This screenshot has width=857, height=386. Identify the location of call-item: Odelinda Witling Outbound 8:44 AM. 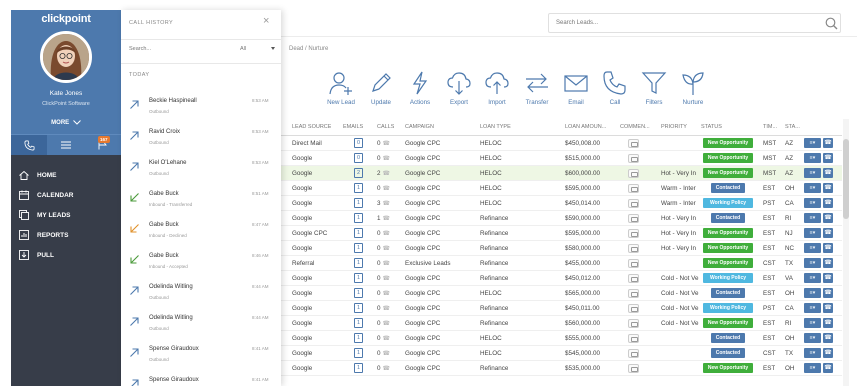
(201, 294).